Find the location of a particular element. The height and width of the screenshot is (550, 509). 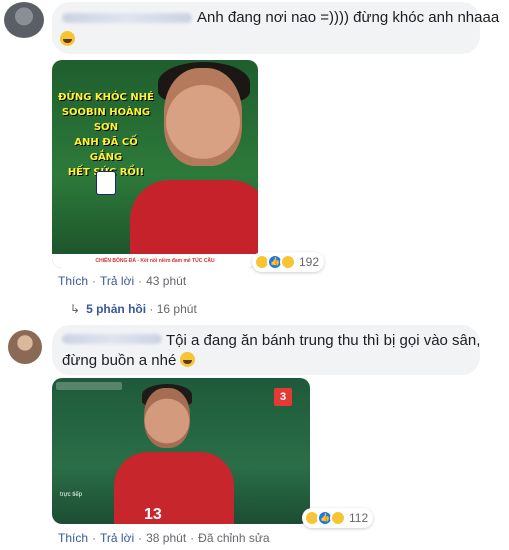

scoreboard-overlay is located at coordinates (89, 386).